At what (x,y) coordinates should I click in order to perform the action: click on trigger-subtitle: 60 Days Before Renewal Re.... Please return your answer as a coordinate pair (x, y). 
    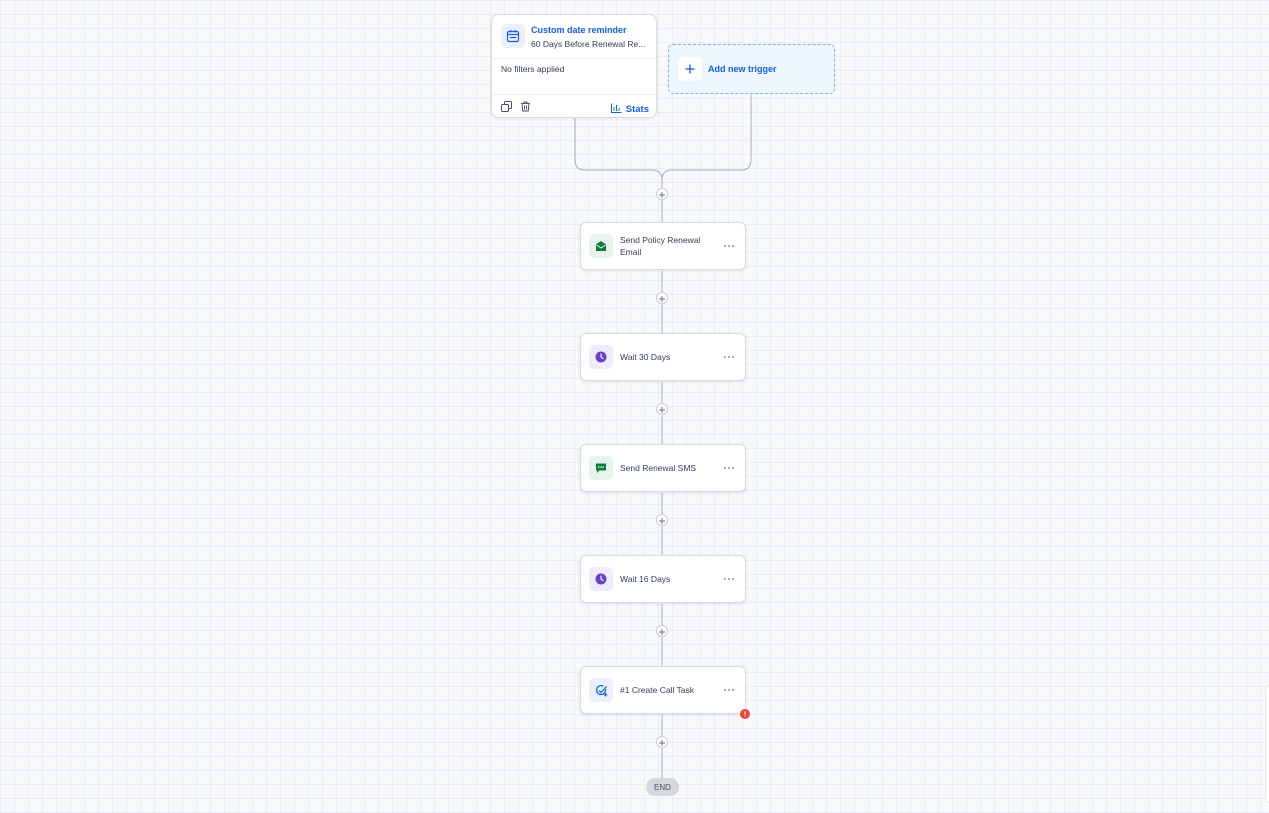
    Looking at the image, I should click on (588, 44).